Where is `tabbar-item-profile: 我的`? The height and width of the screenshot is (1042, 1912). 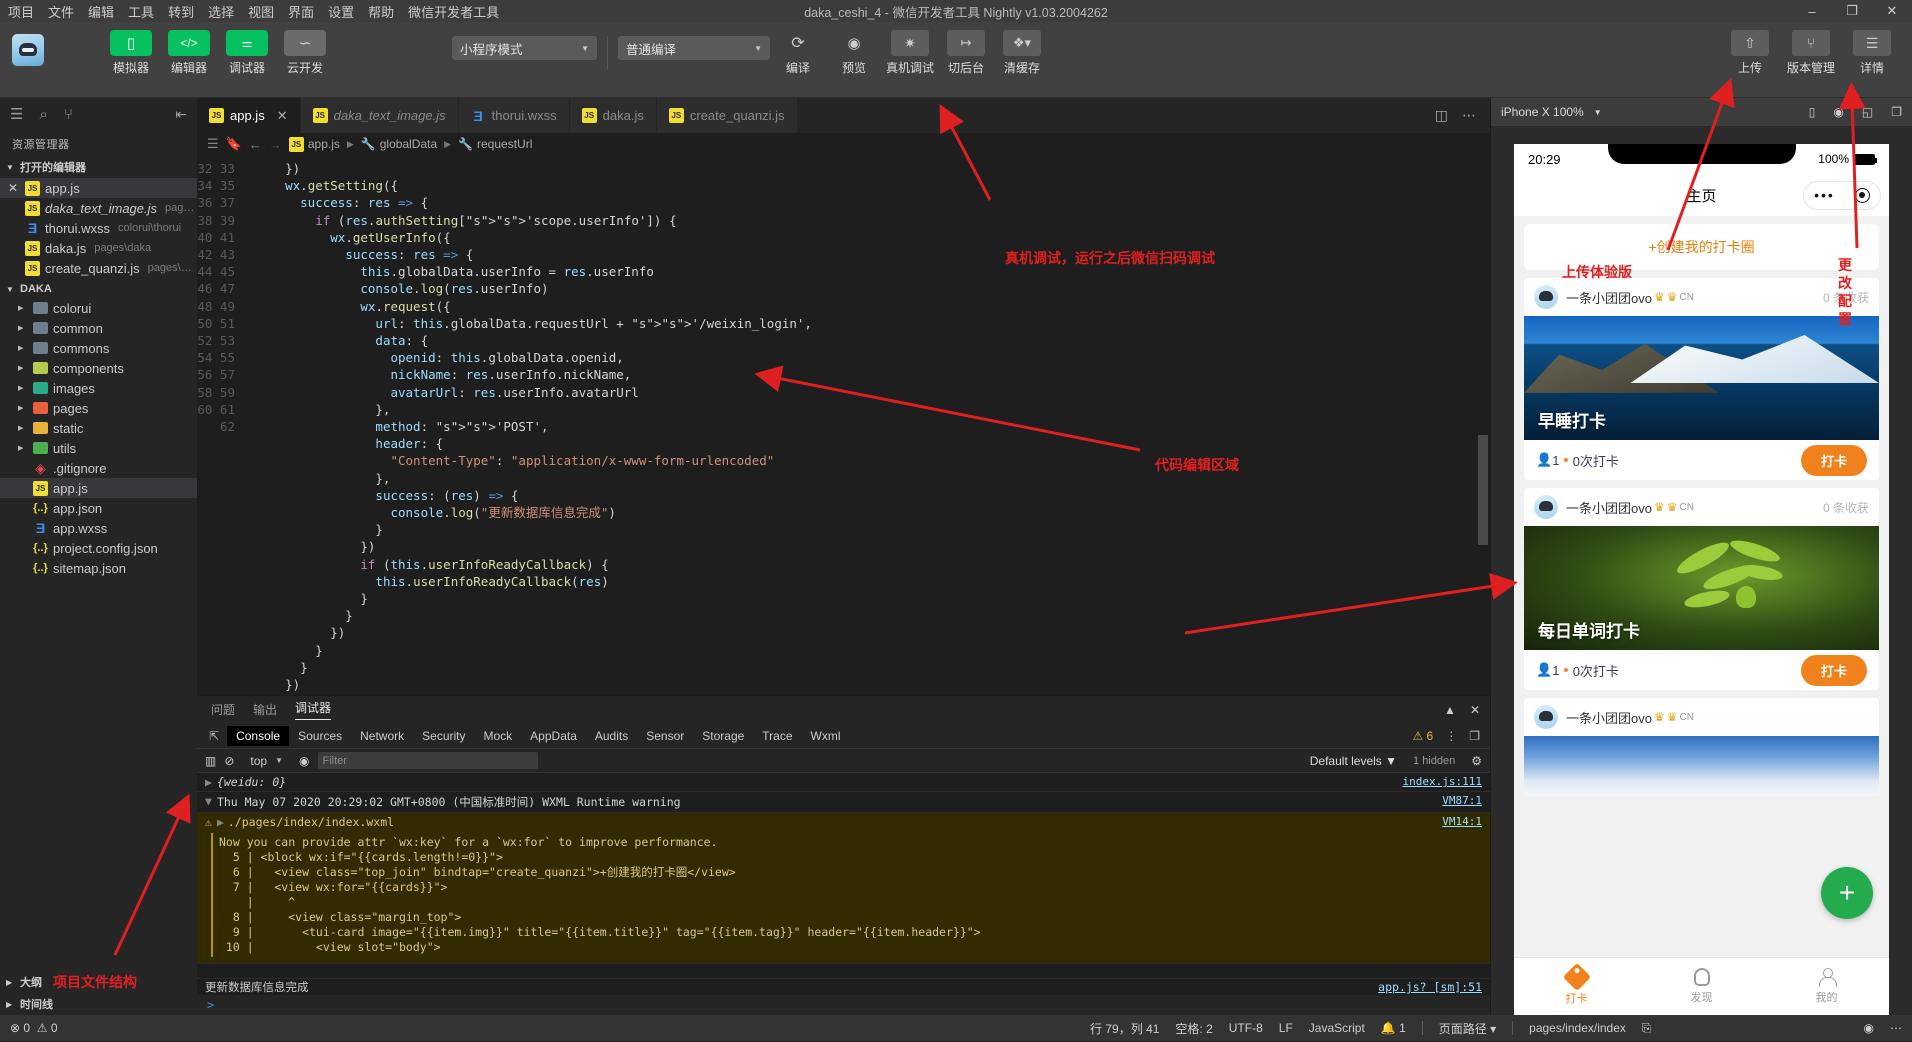 tabbar-item-profile: 我的 is located at coordinates (1826, 986).